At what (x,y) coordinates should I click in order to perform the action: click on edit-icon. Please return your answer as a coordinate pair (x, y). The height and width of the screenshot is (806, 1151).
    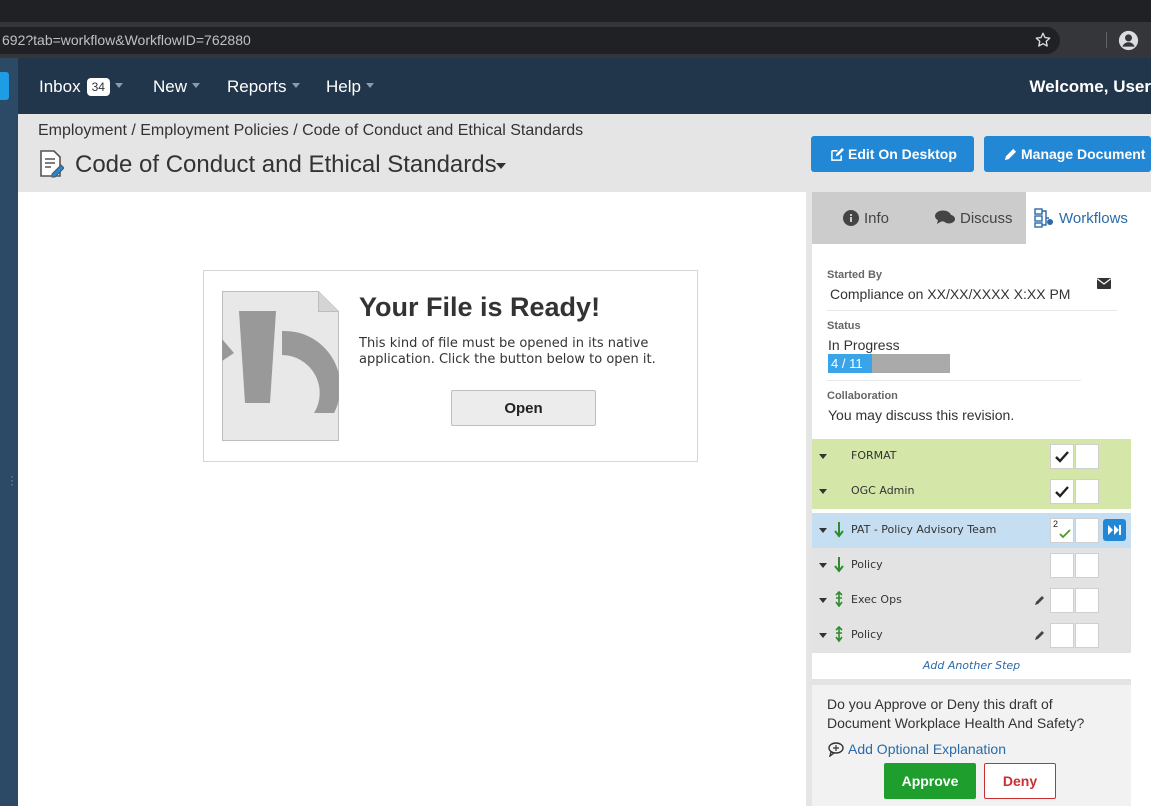
    Looking at the image, I should click on (837, 154).